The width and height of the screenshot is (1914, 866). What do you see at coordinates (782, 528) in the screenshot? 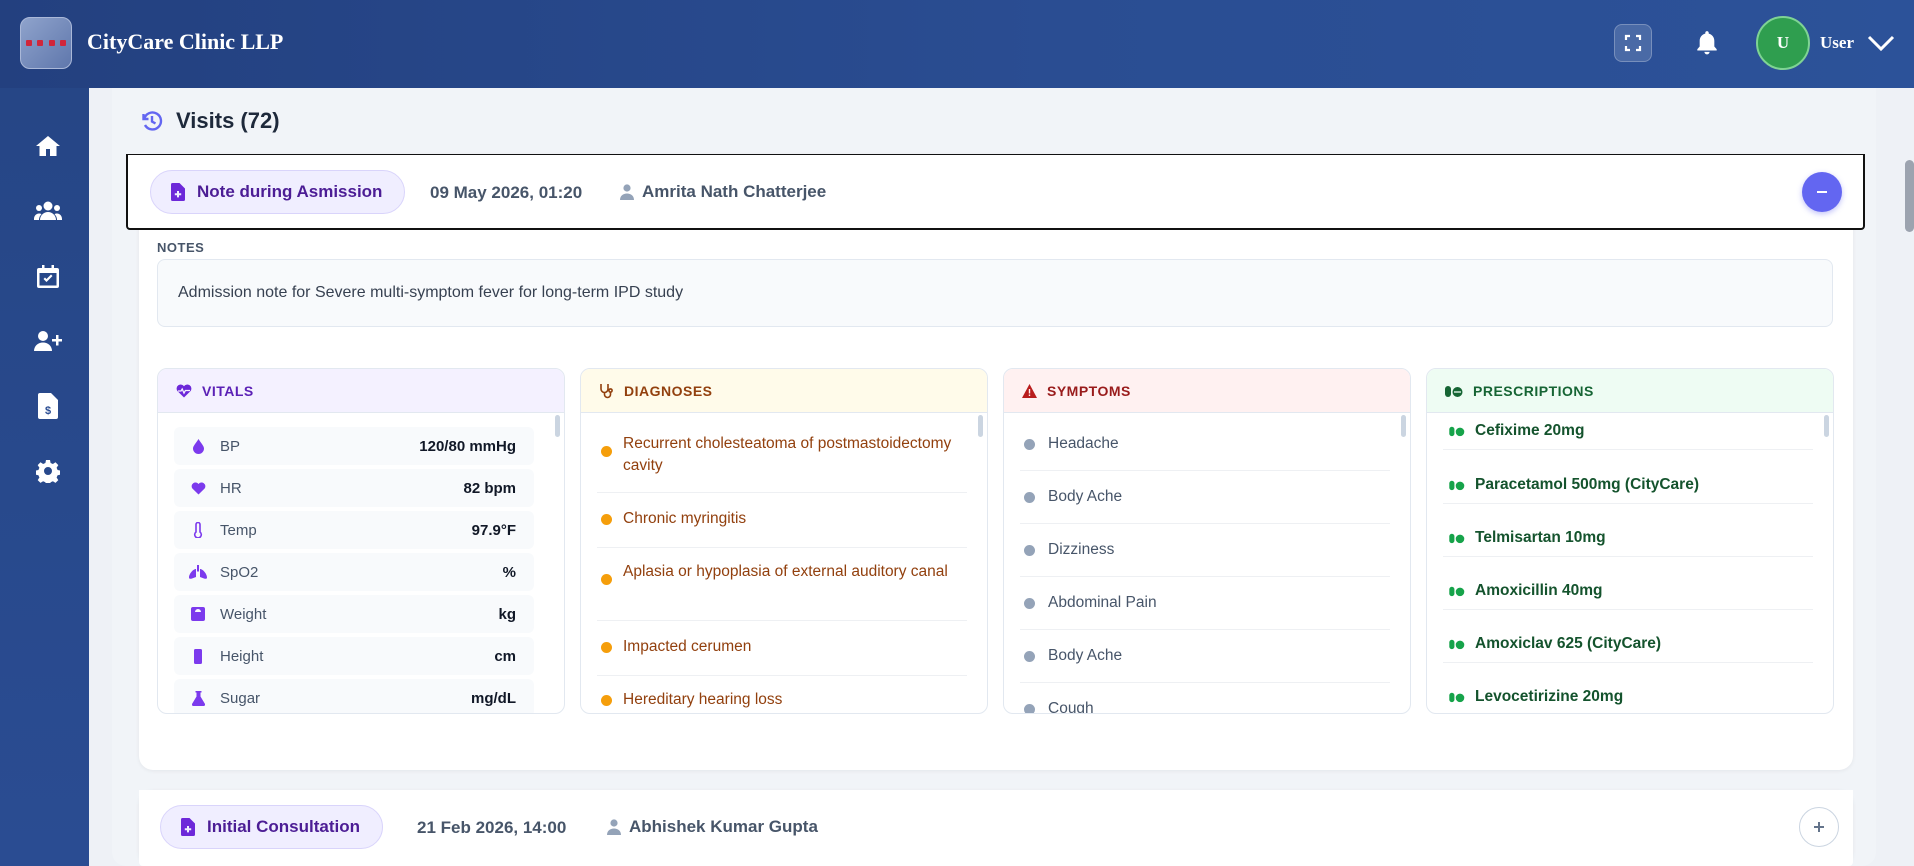
I see `list-item: Chronic myringitis` at bounding box center [782, 528].